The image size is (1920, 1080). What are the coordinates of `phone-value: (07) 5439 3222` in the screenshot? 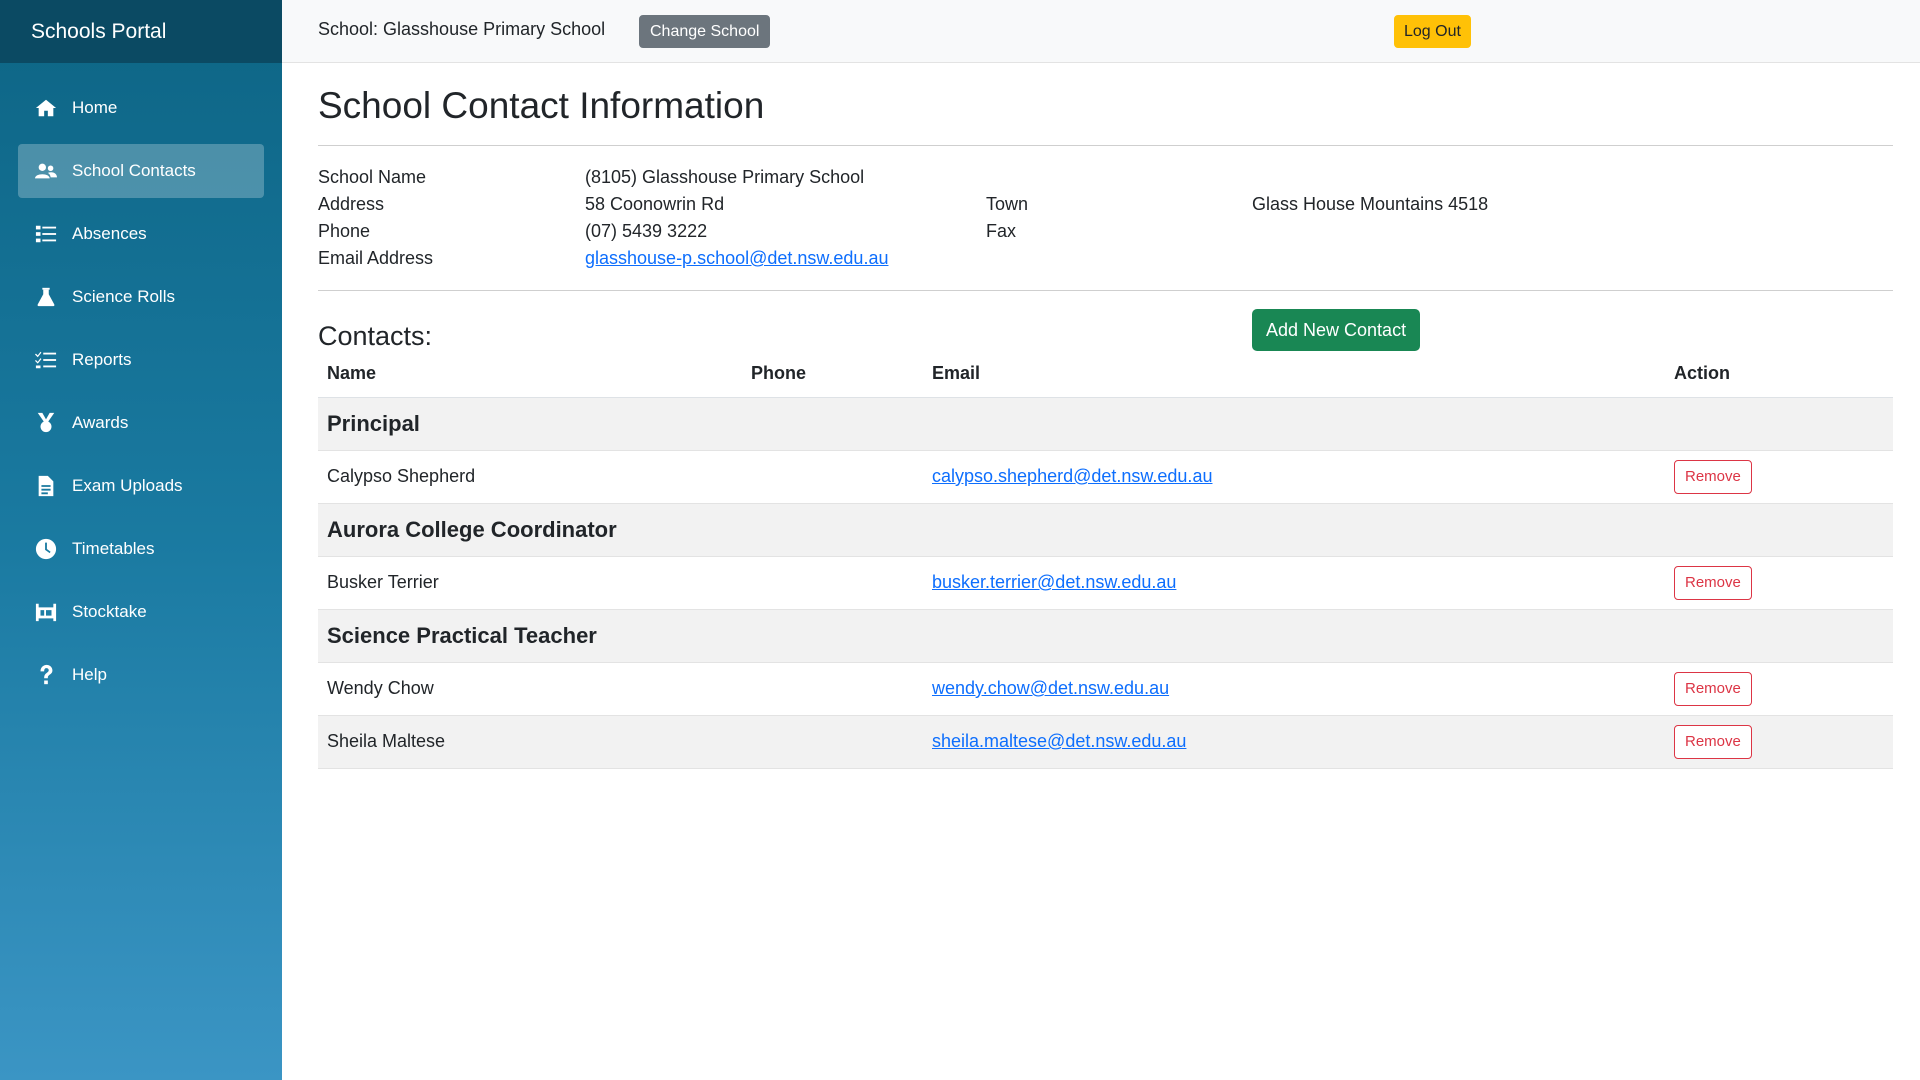 It's located at (646, 231).